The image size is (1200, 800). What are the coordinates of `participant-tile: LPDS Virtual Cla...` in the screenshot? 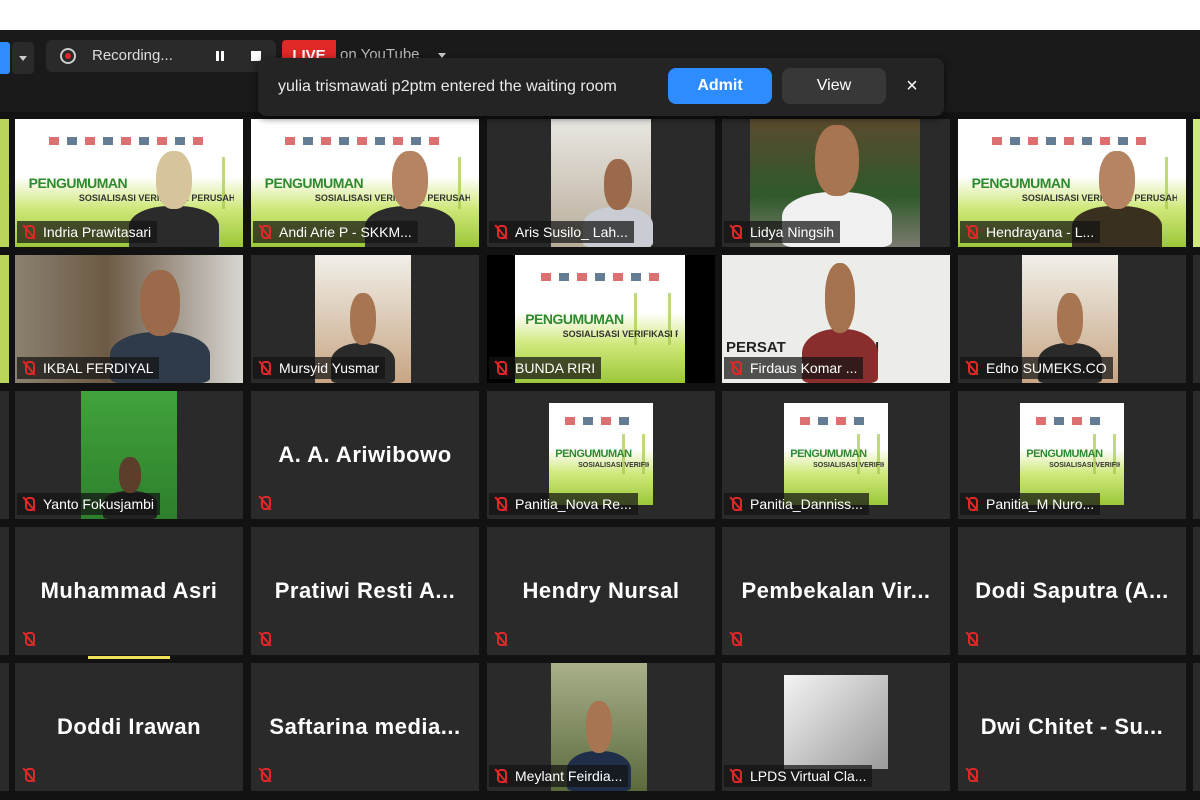 It's located at (836, 727).